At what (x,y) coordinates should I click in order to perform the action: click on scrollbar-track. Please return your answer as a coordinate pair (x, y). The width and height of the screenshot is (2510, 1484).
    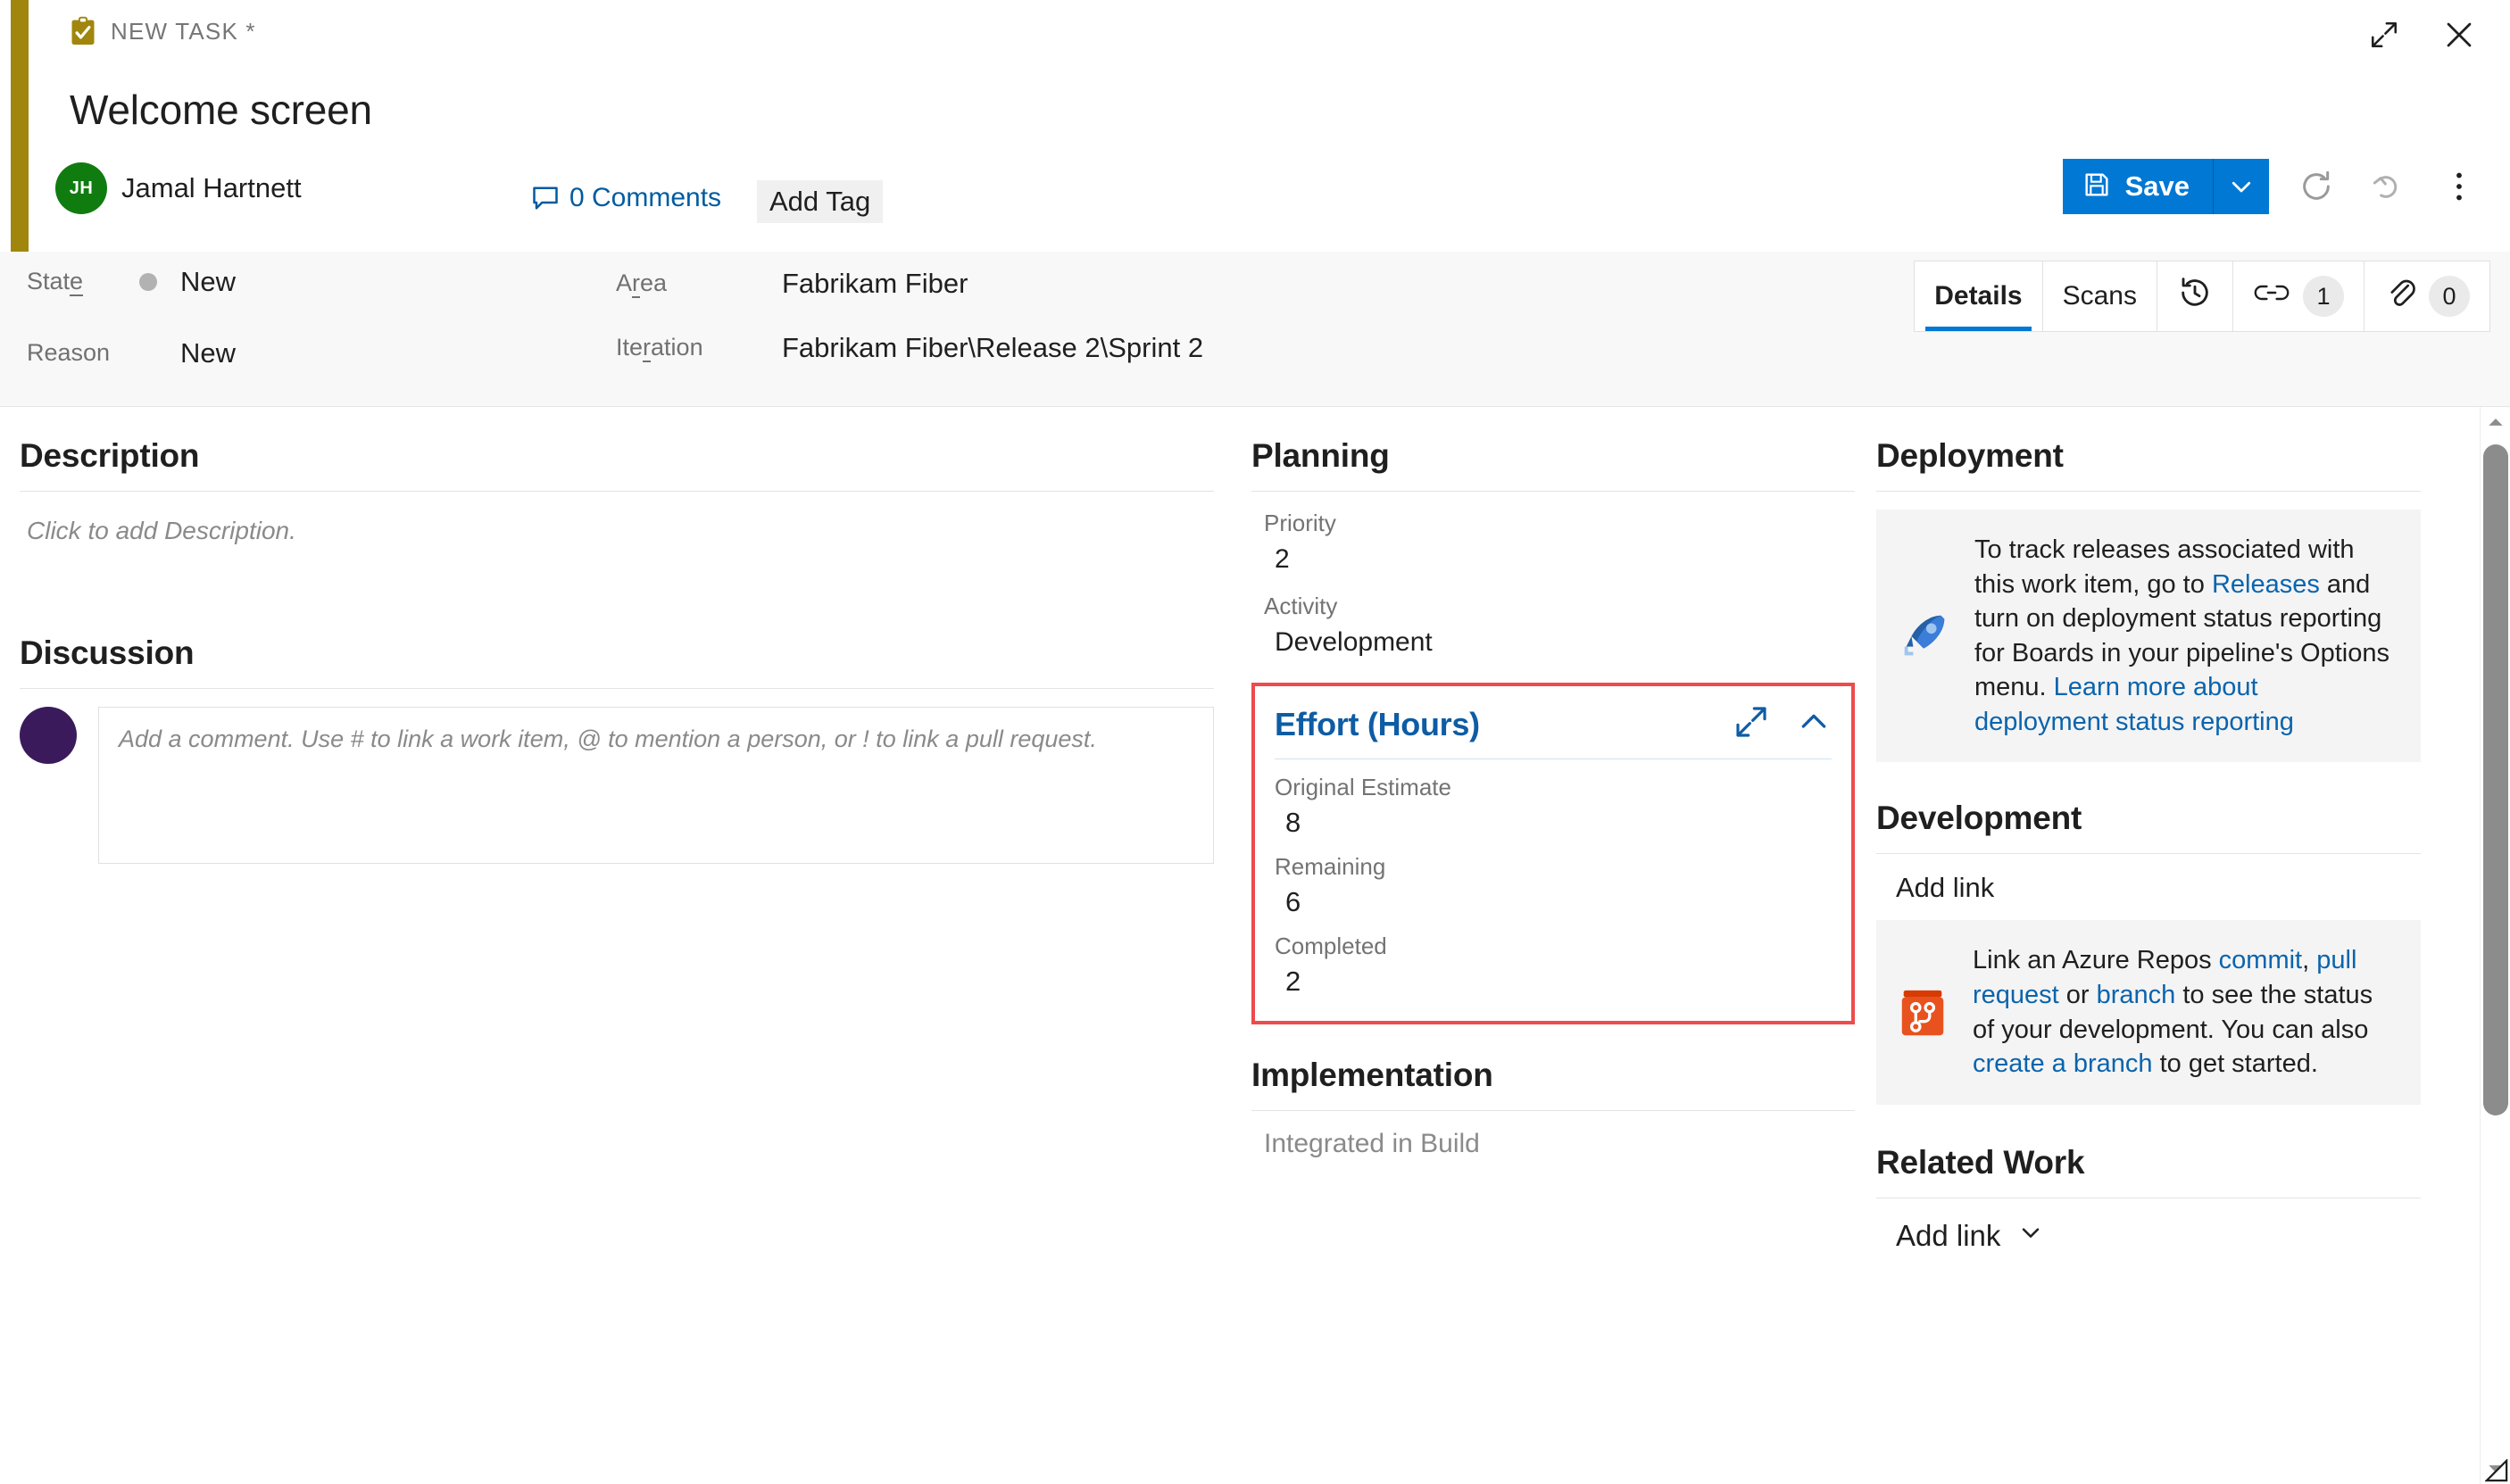
    Looking at the image, I should click on (2495, 945).